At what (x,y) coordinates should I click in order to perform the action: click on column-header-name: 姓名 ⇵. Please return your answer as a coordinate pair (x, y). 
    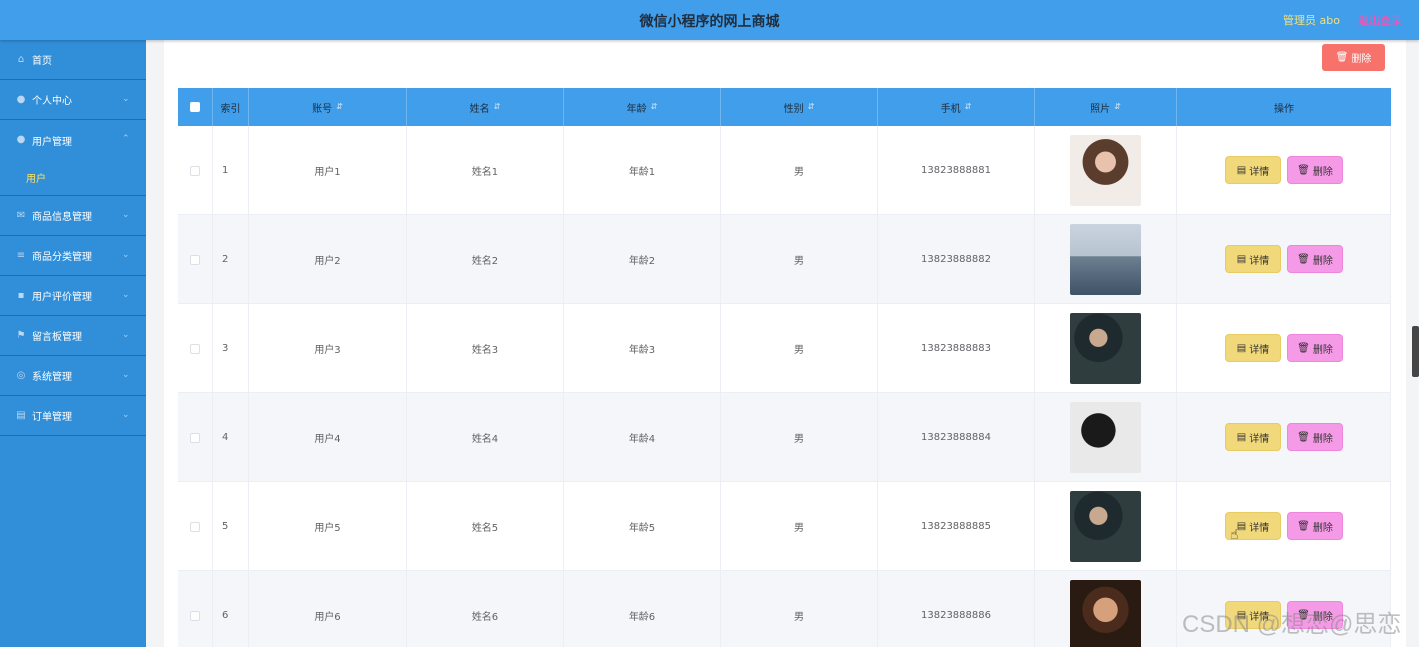
    Looking at the image, I should click on (485, 107).